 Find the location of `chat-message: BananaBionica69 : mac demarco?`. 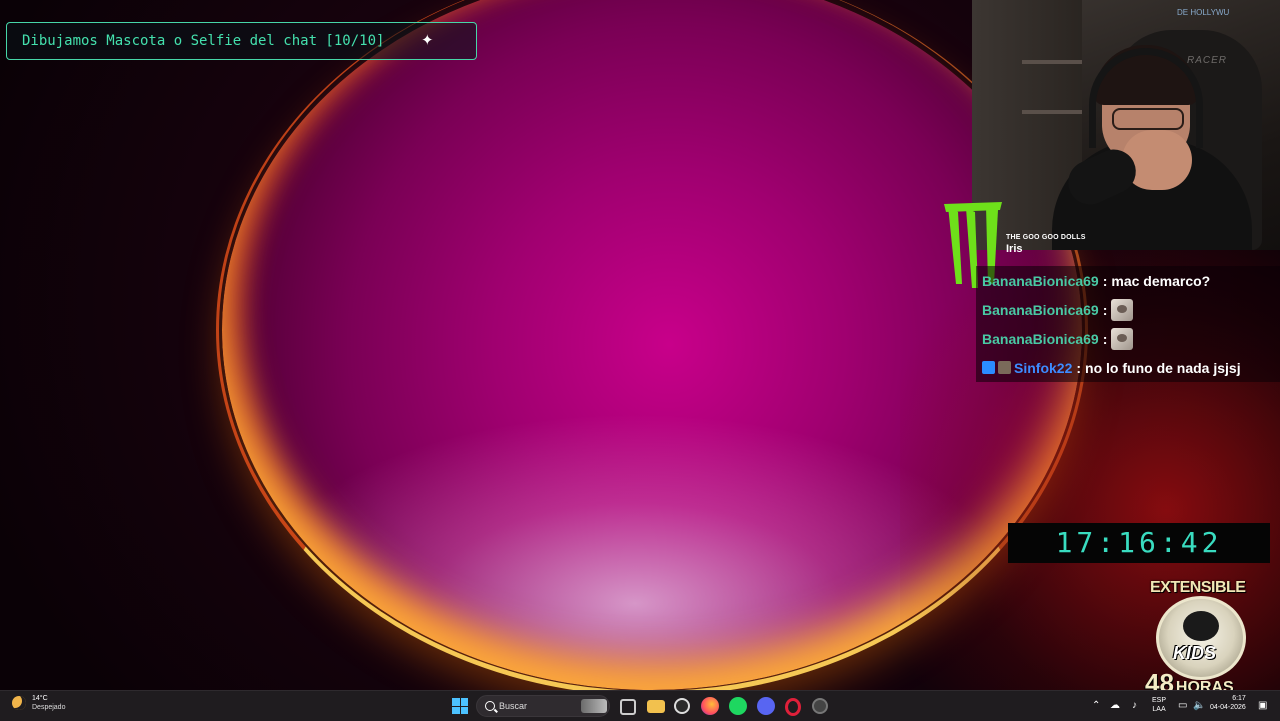

chat-message: BananaBionica69 : mac demarco? is located at coordinates (1128, 280).